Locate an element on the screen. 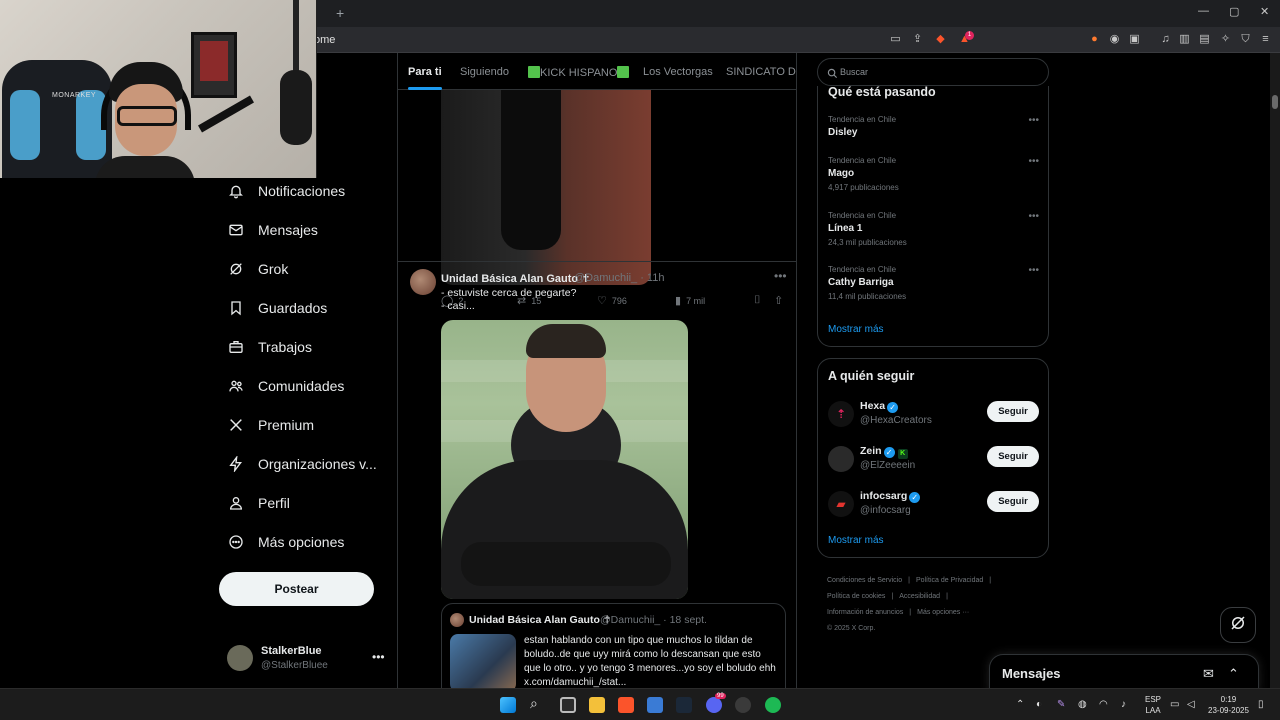  vpn-shield-icon: ⛉ is located at coordinates (1245, 39).